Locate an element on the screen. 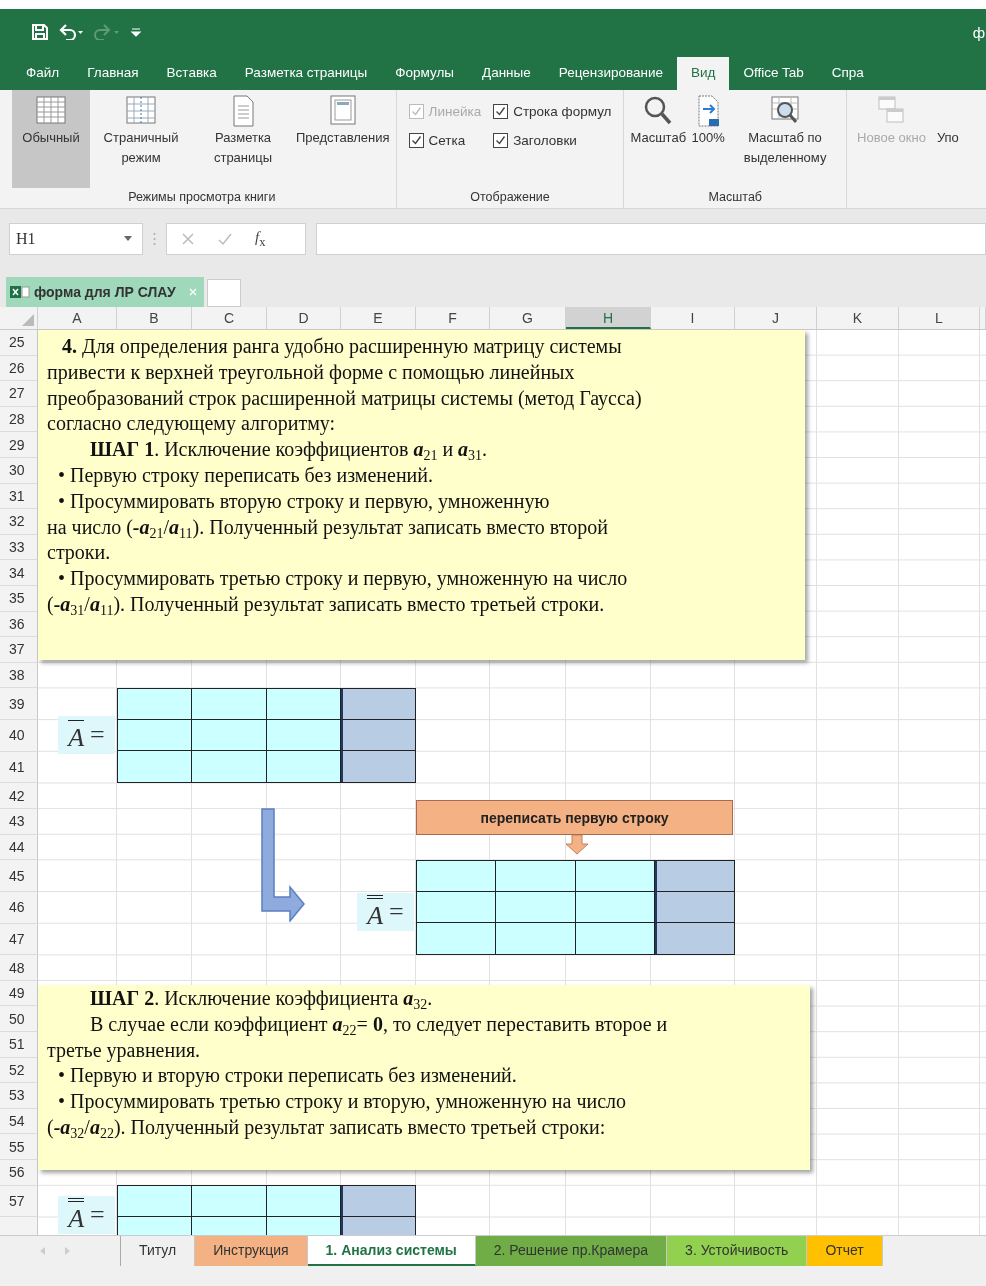  row-header: 28 is located at coordinates (19, 419).